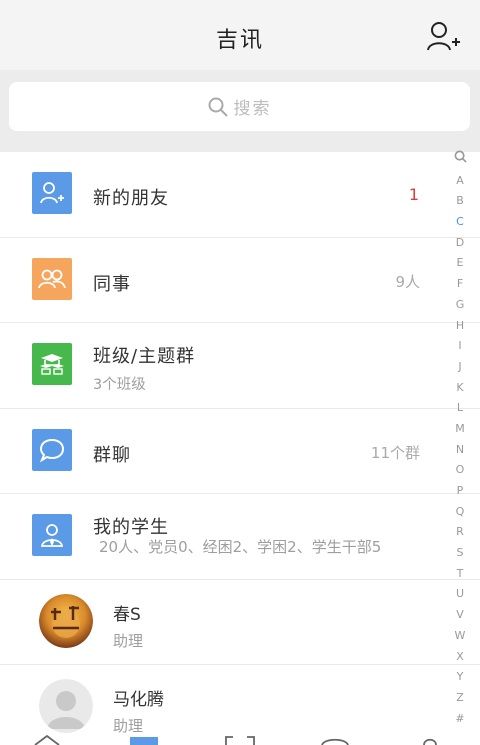  I want to click on index-letter: C, so click(460, 222).